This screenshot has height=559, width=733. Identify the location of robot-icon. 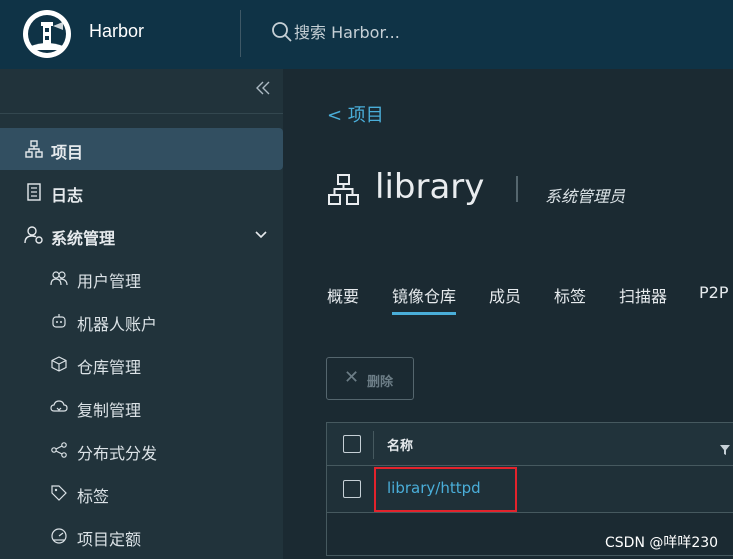
(59, 321).